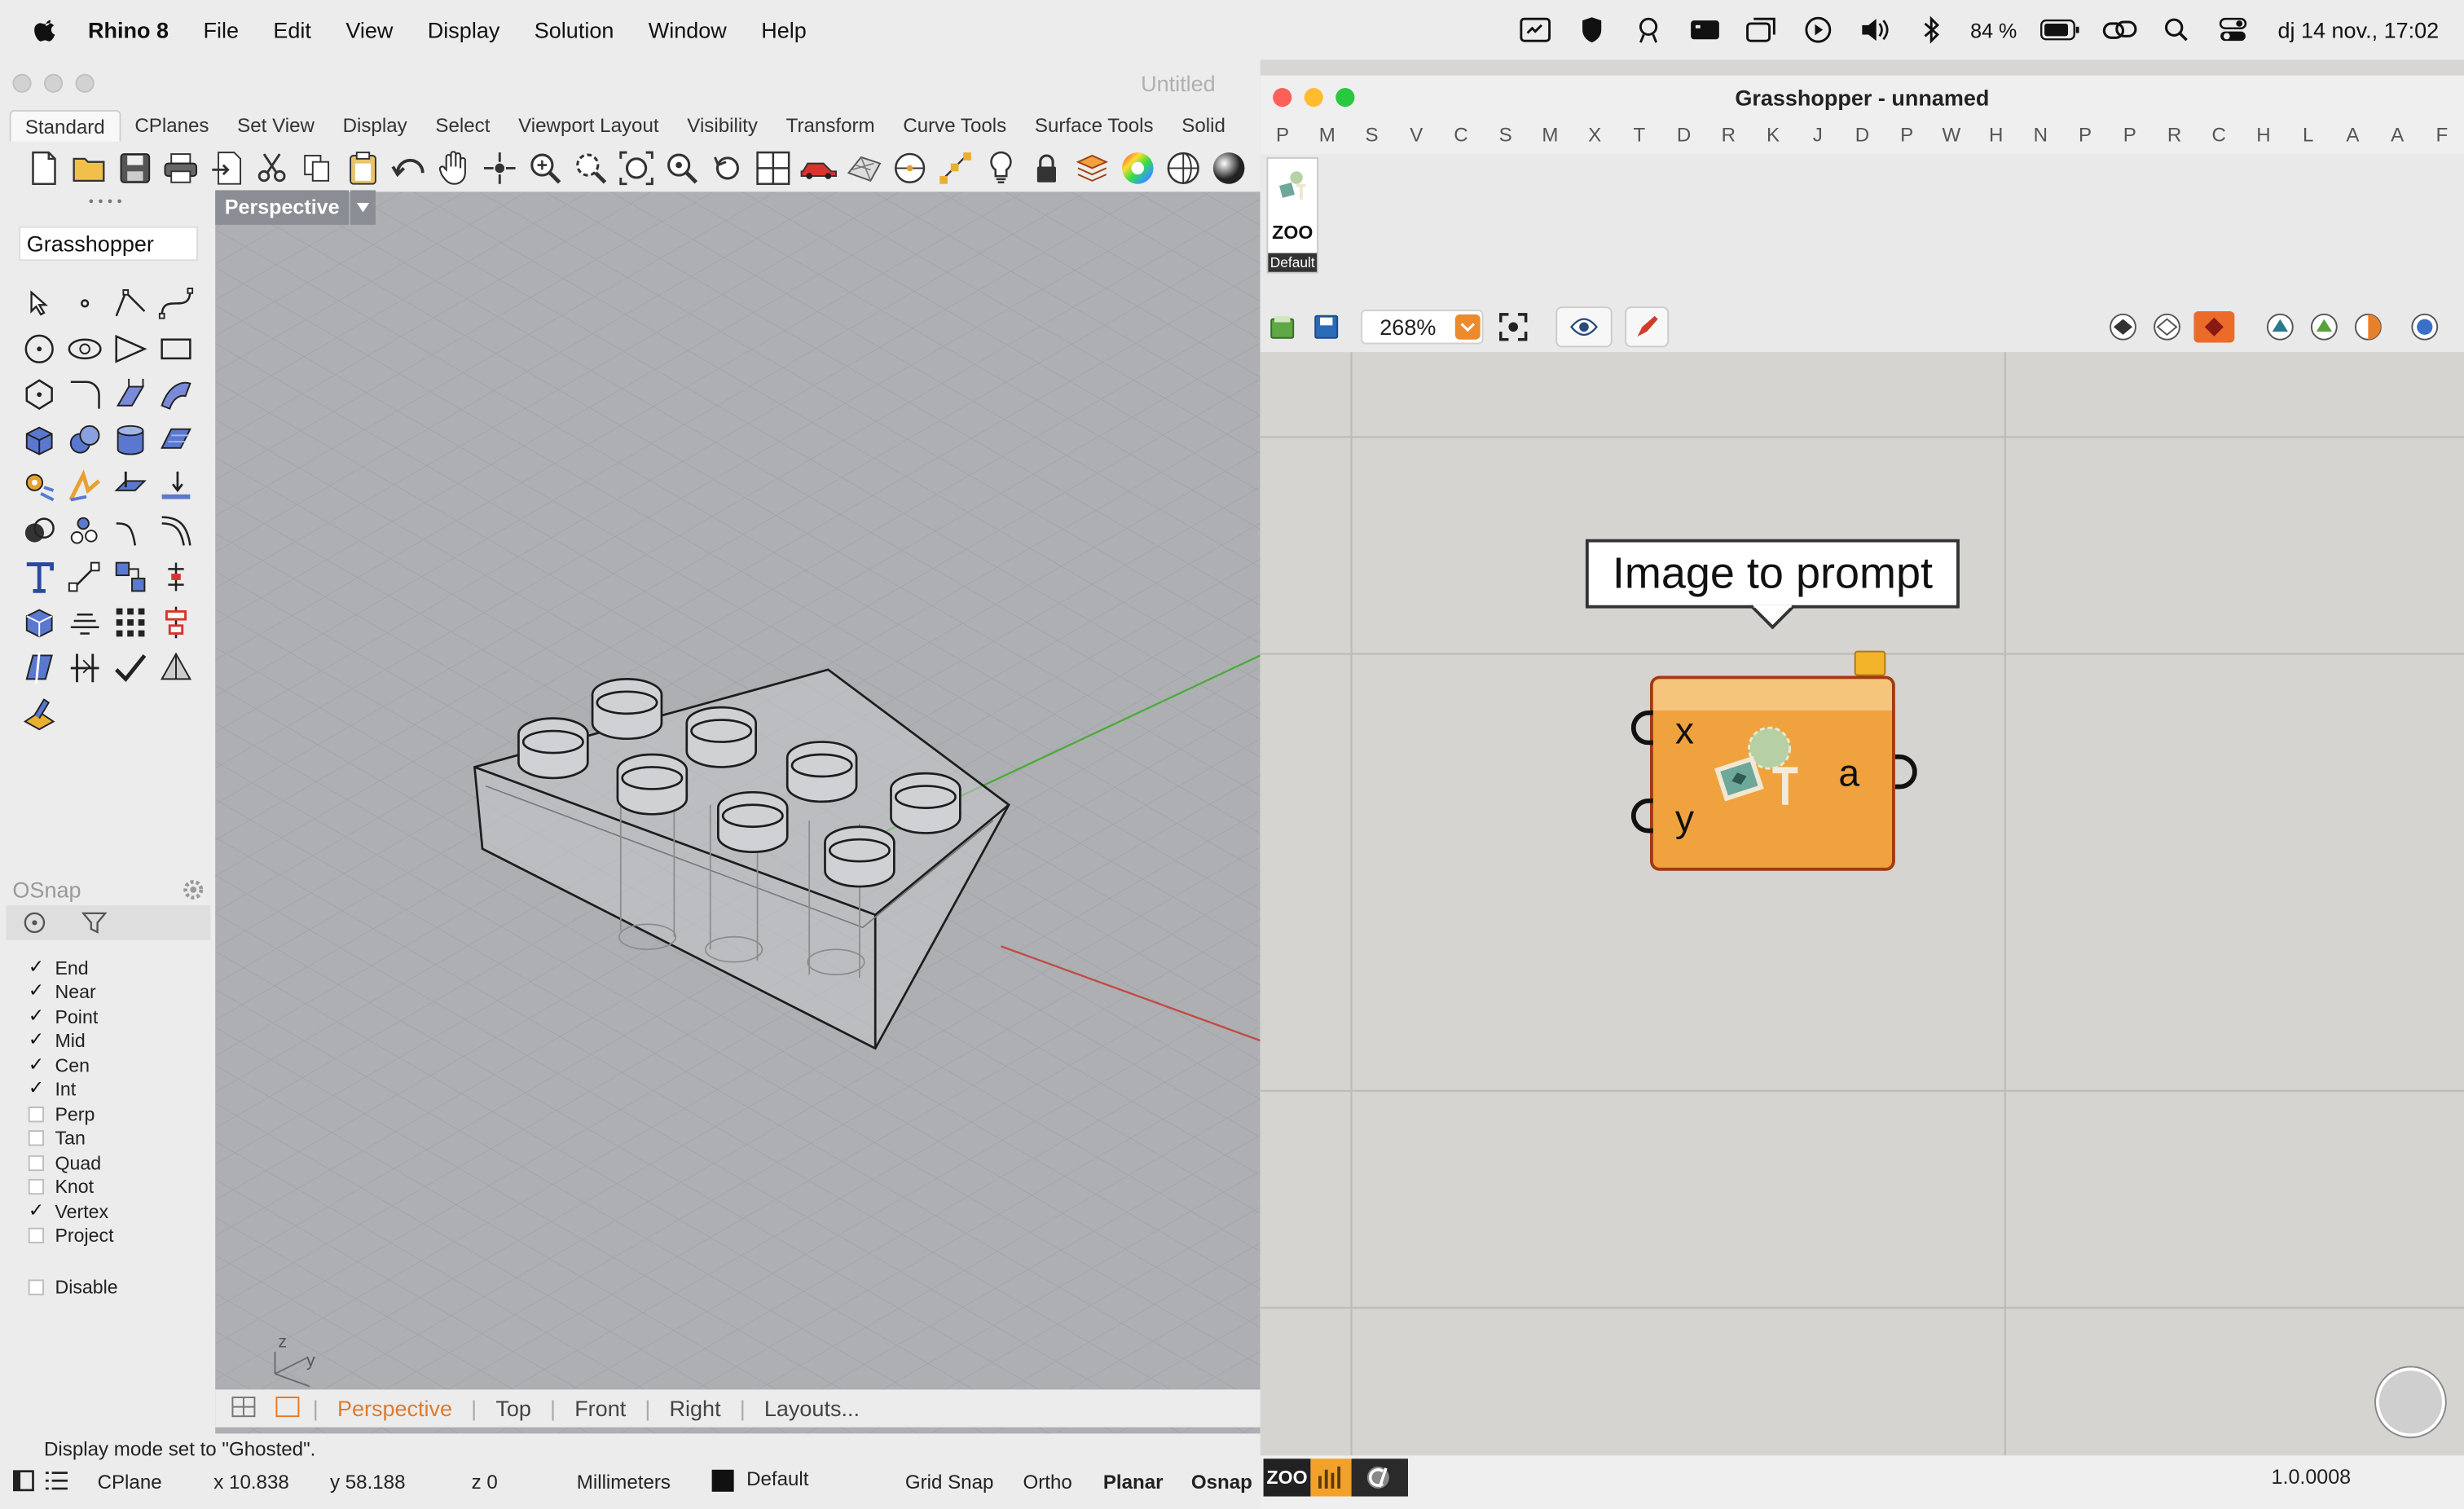 This screenshot has width=2464, height=1509. I want to click on viewport-name: Perspective, so click(282, 207).